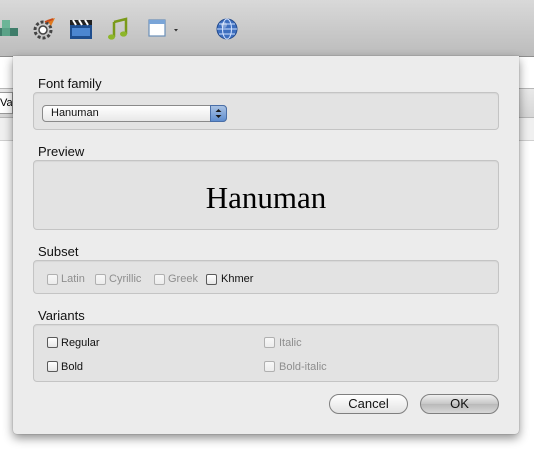 Image resolution: width=534 pixels, height=452 pixels. What do you see at coordinates (237, 279) in the screenshot?
I see `subset-khmer-label: Khmer` at bounding box center [237, 279].